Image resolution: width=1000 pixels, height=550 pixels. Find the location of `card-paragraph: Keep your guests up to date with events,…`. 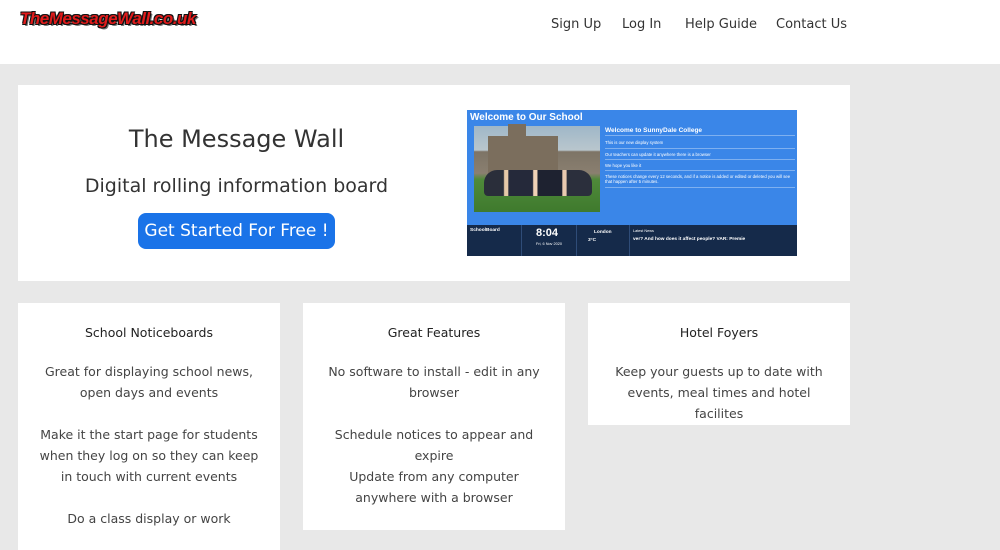

card-paragraph: Keep your guests up to date with events,… is located at coordinates (719, 392).